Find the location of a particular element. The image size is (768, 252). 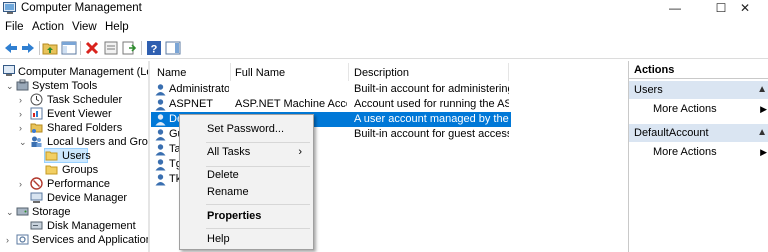

tree-item-computer-management: Computer Management (Local is located at coordinates (74, 72).